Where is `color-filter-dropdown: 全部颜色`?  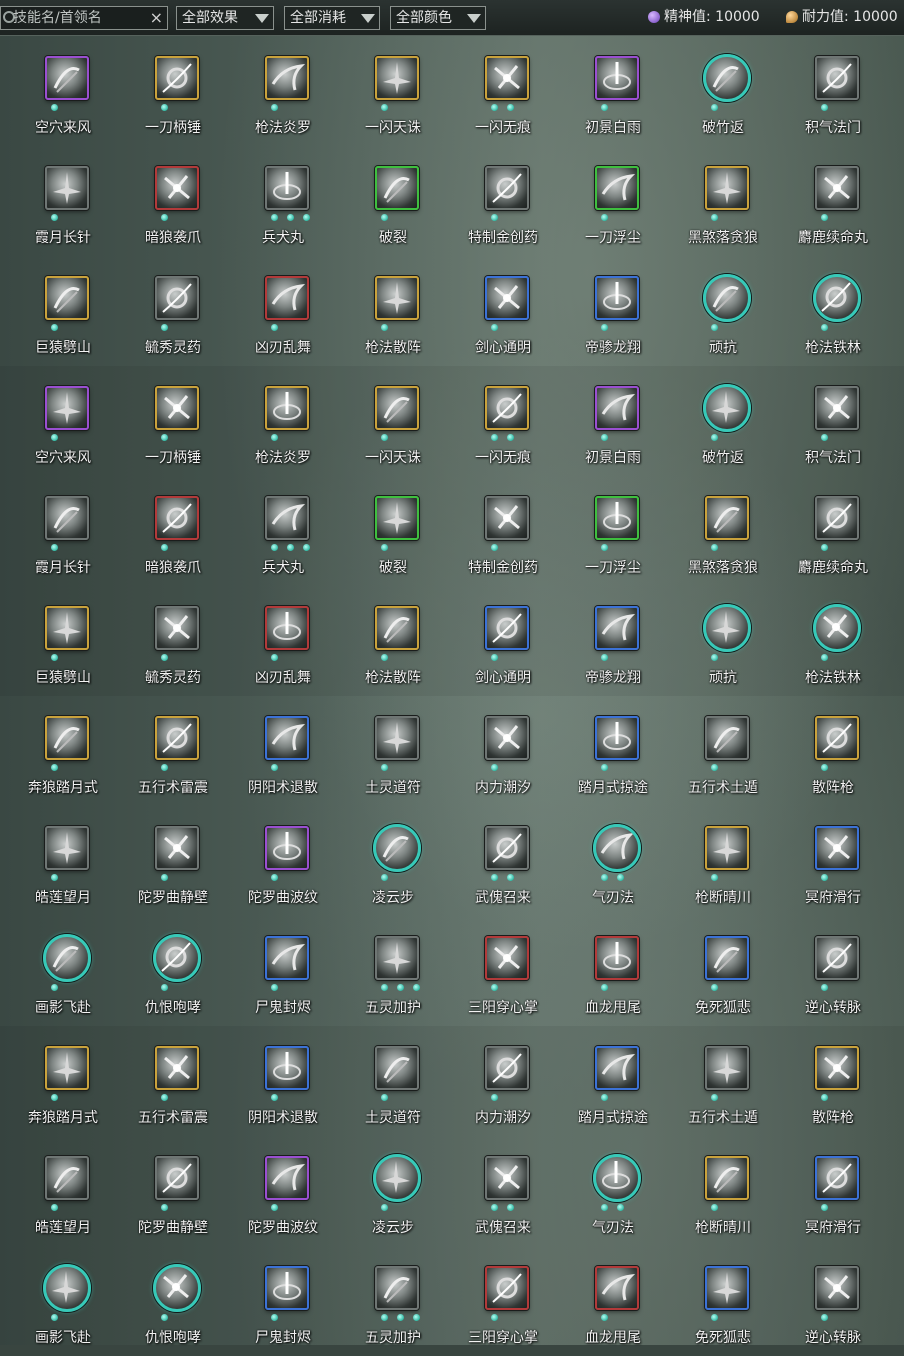
color-filter-dropdown: 全部颜色 is located at coordinates (438, 18).